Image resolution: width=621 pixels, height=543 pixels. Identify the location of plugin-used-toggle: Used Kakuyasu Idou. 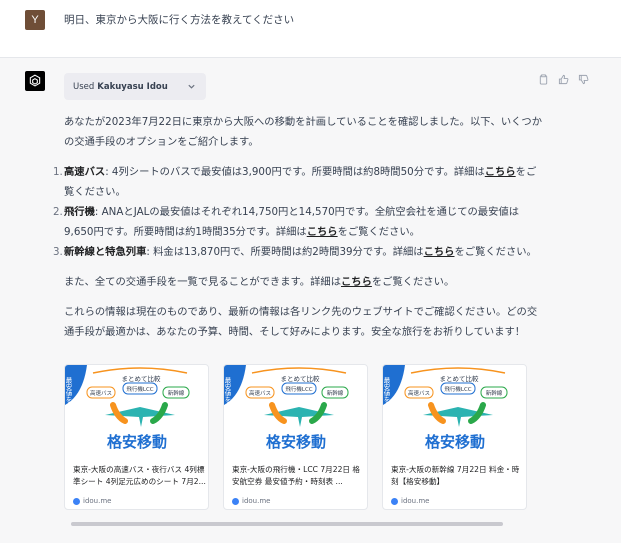
(135, 86).